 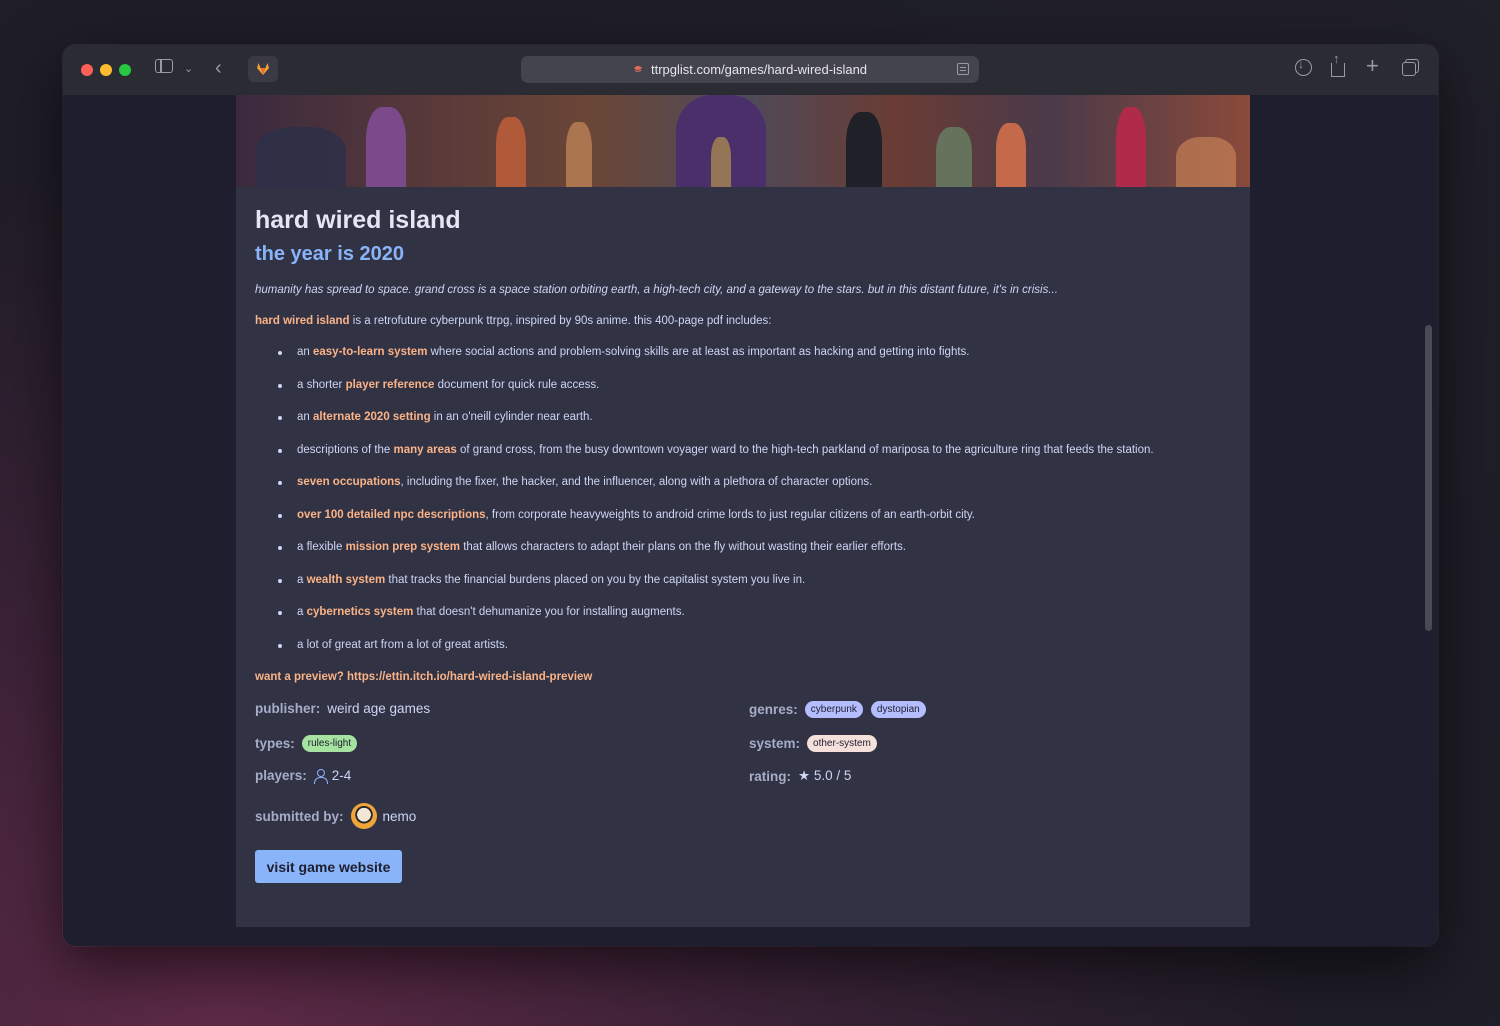 I want to click on genre-tag: dystopian, so click(x=898, y=709).